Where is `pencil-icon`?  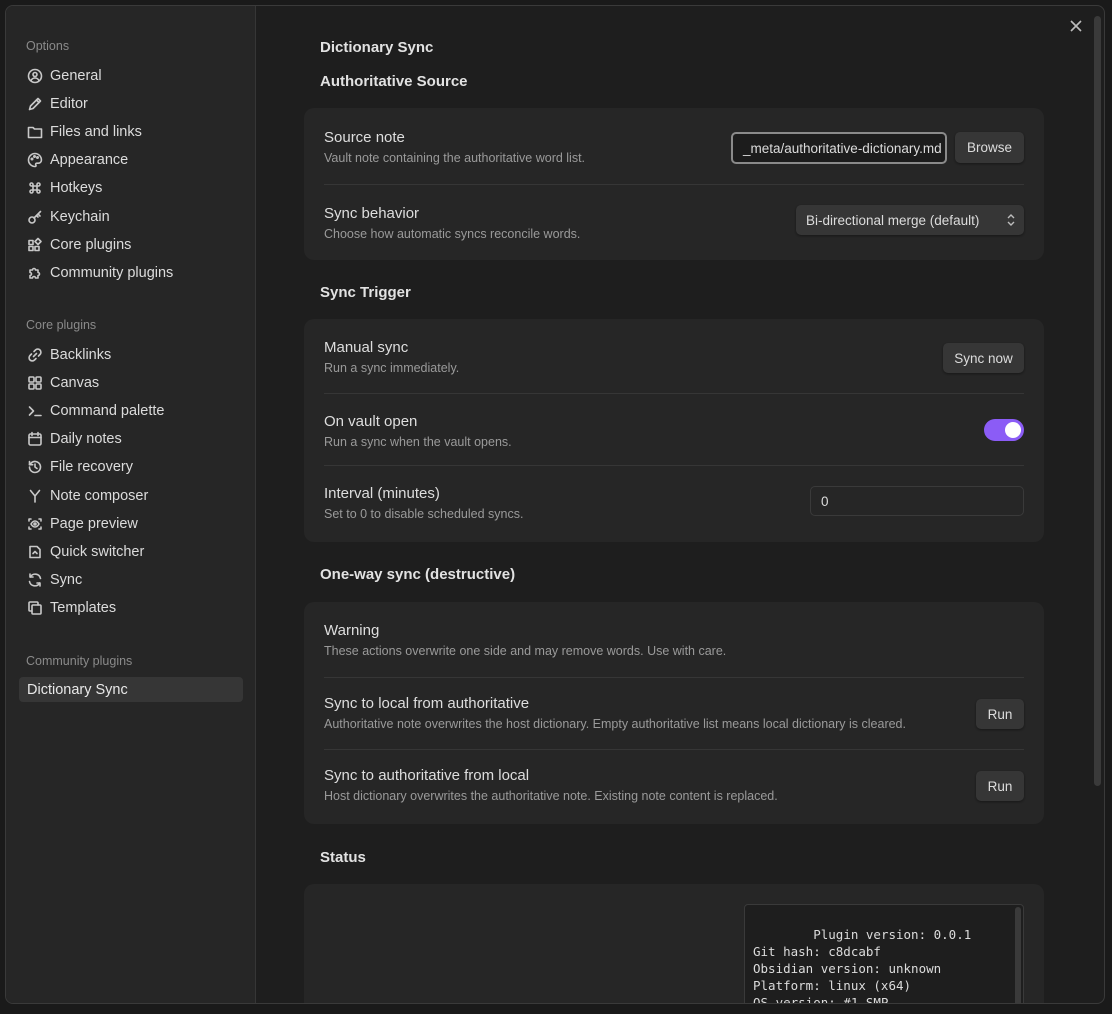 pencil-icon is located at coordinates (35, 104).